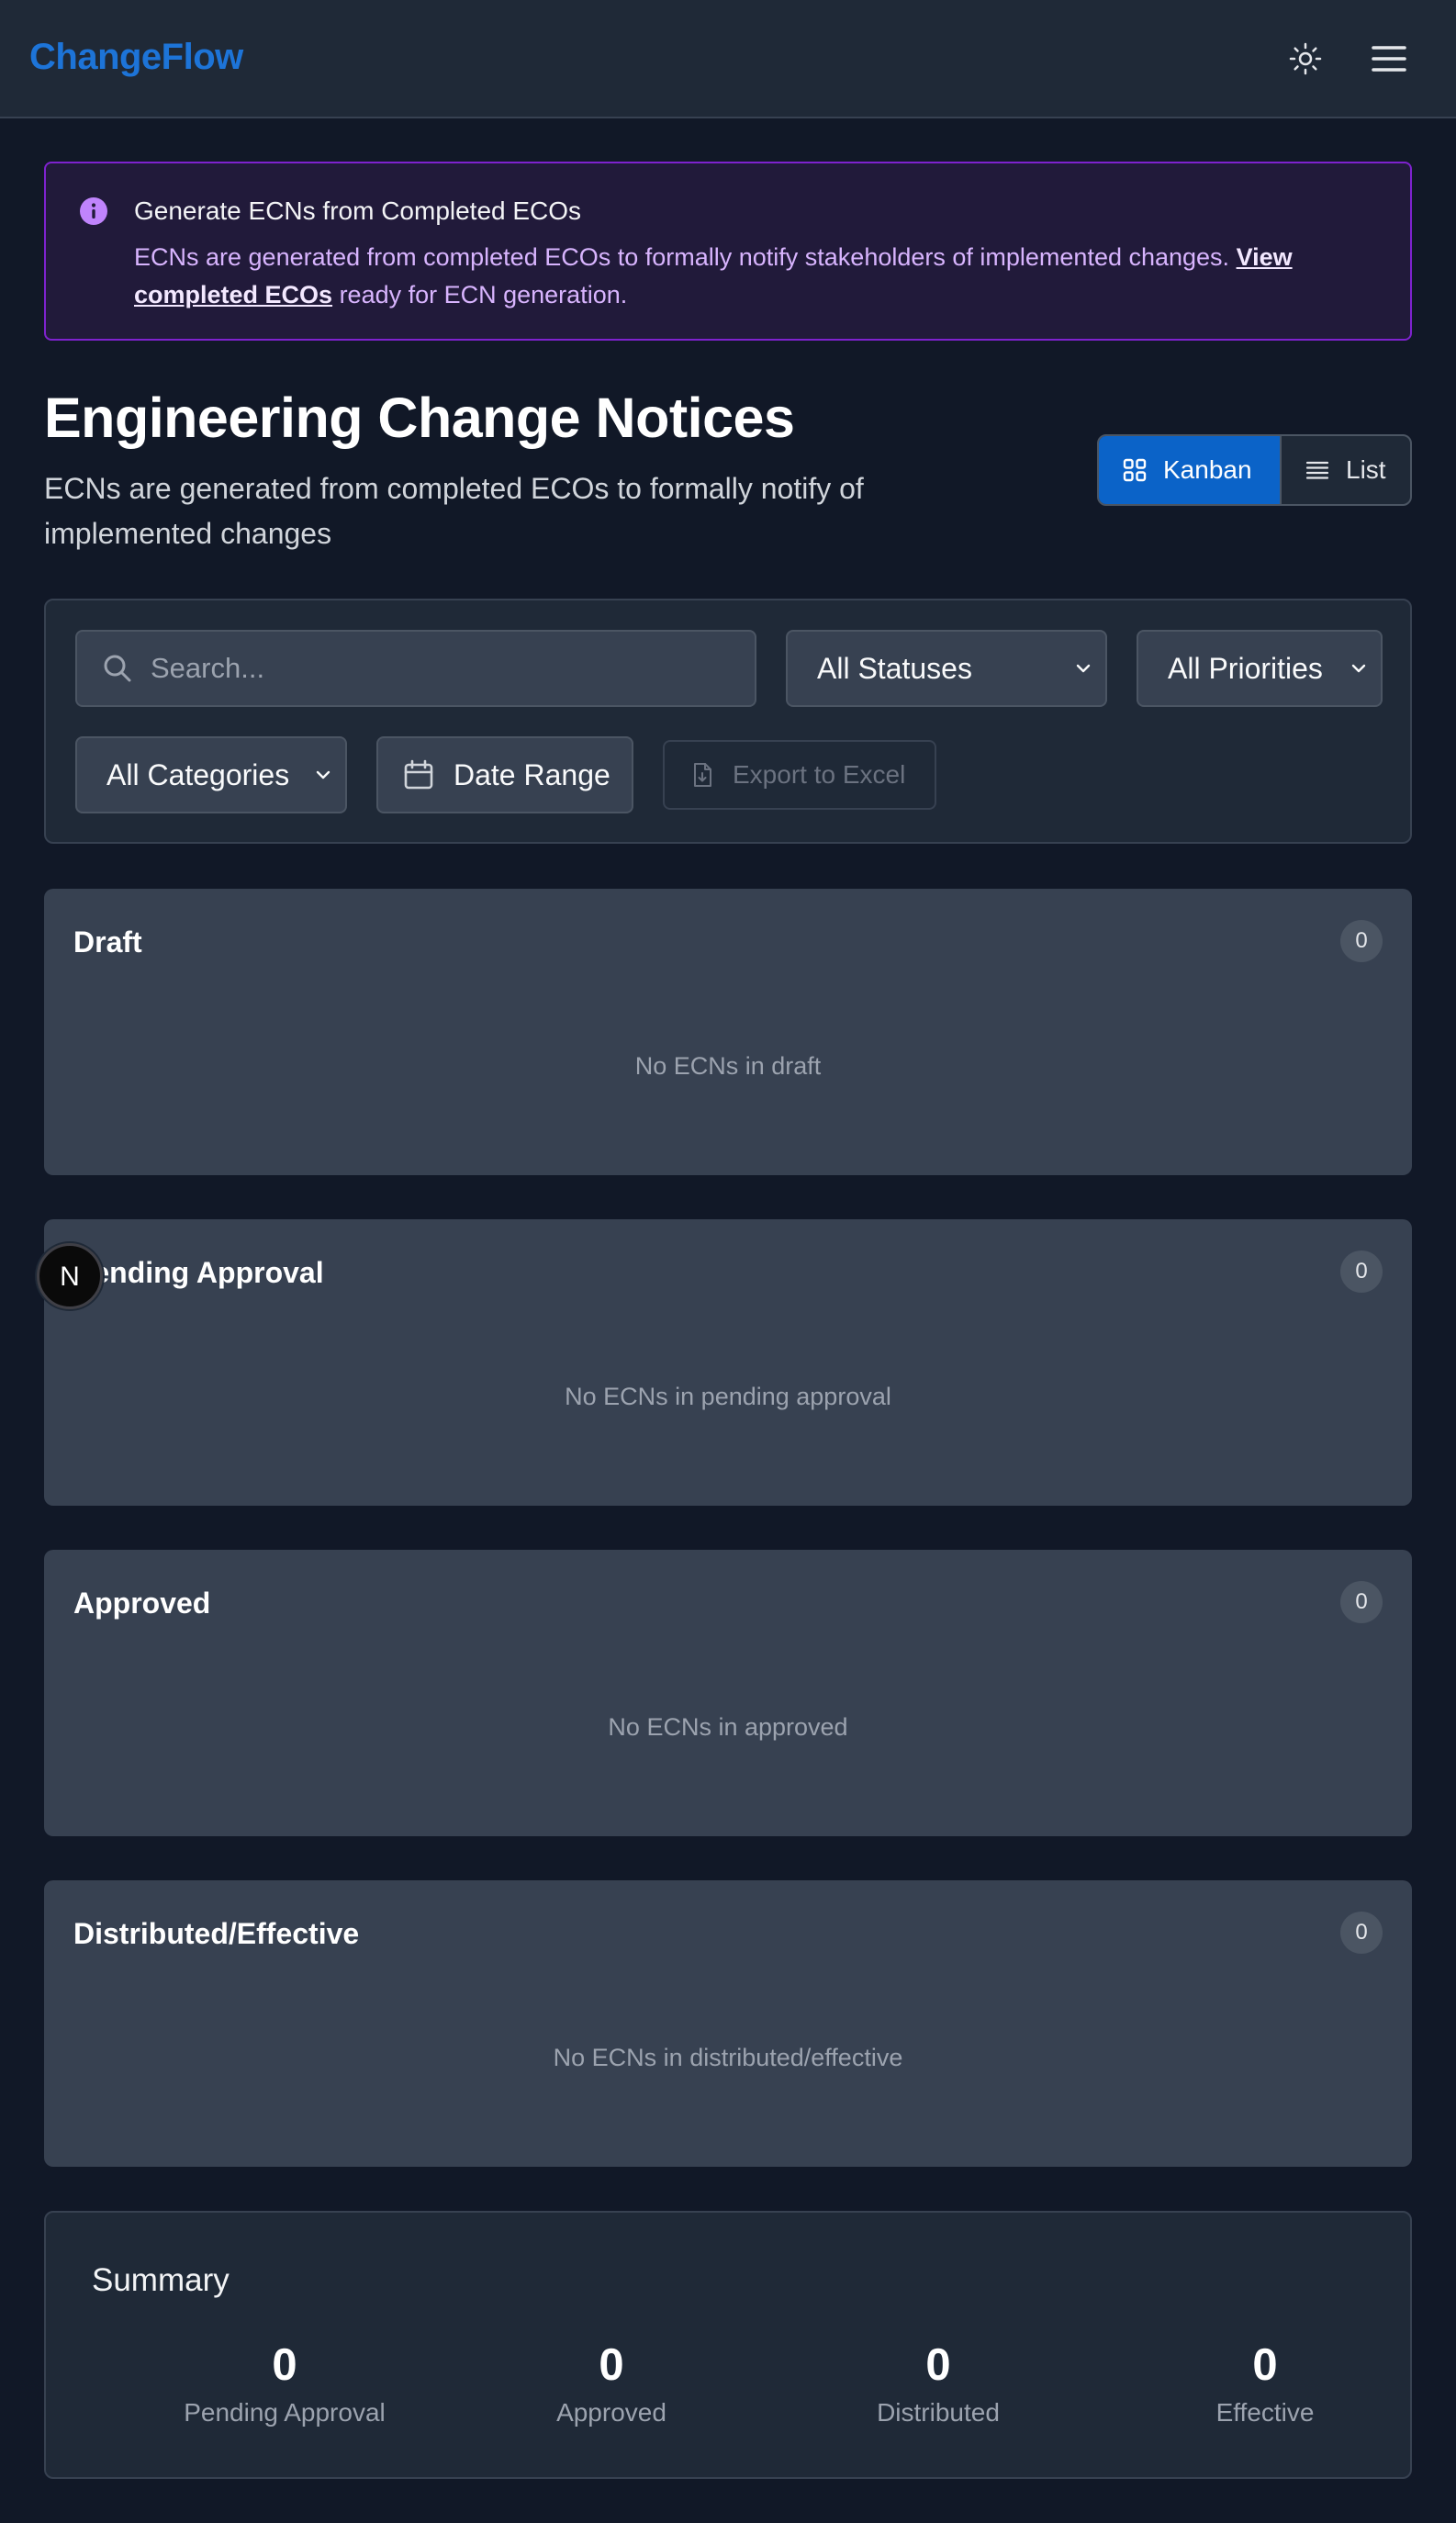 The width and height of the screenshot is (1456, 2523). I want to click on stat-effective: 0 Effective, so click(1265, 2383).